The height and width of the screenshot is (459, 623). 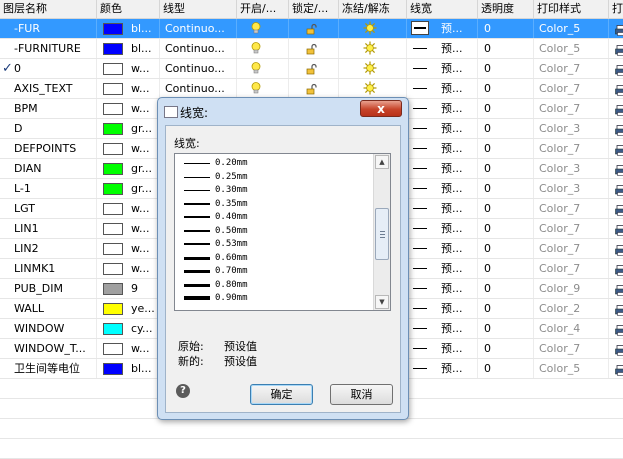 I want to click on column-header-6: 线宽, so click(x=442, y=9).